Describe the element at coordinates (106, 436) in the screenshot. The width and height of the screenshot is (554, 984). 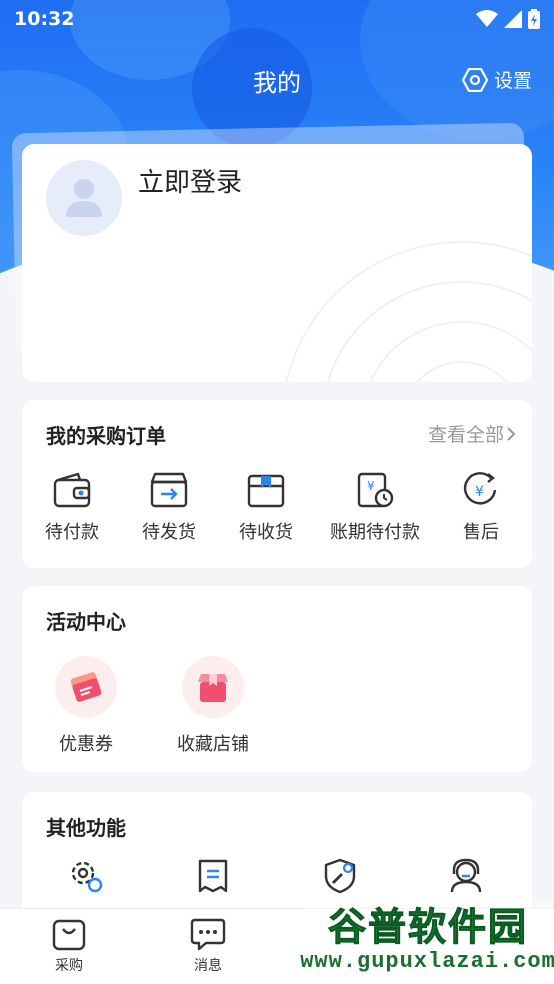
I see `orders-title: 我的采购订单` at that location.